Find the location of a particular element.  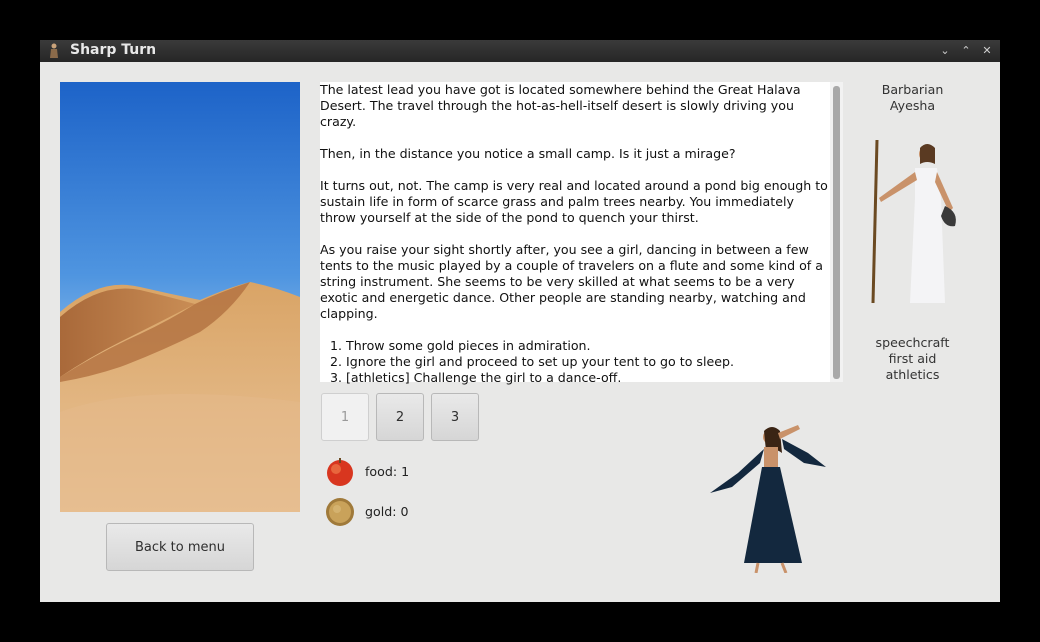

choice-3-button: 3 is located at coordinates (455, 417).